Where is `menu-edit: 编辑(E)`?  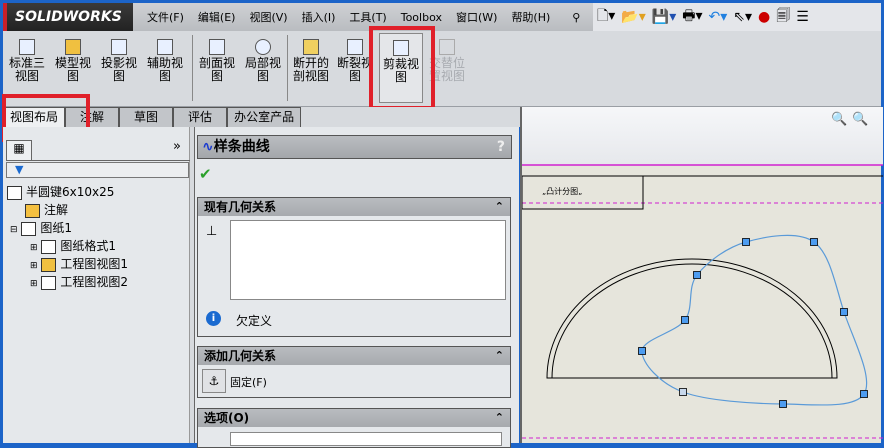
menu-edit: 编辑(E) is located at coordinates (217, 17).